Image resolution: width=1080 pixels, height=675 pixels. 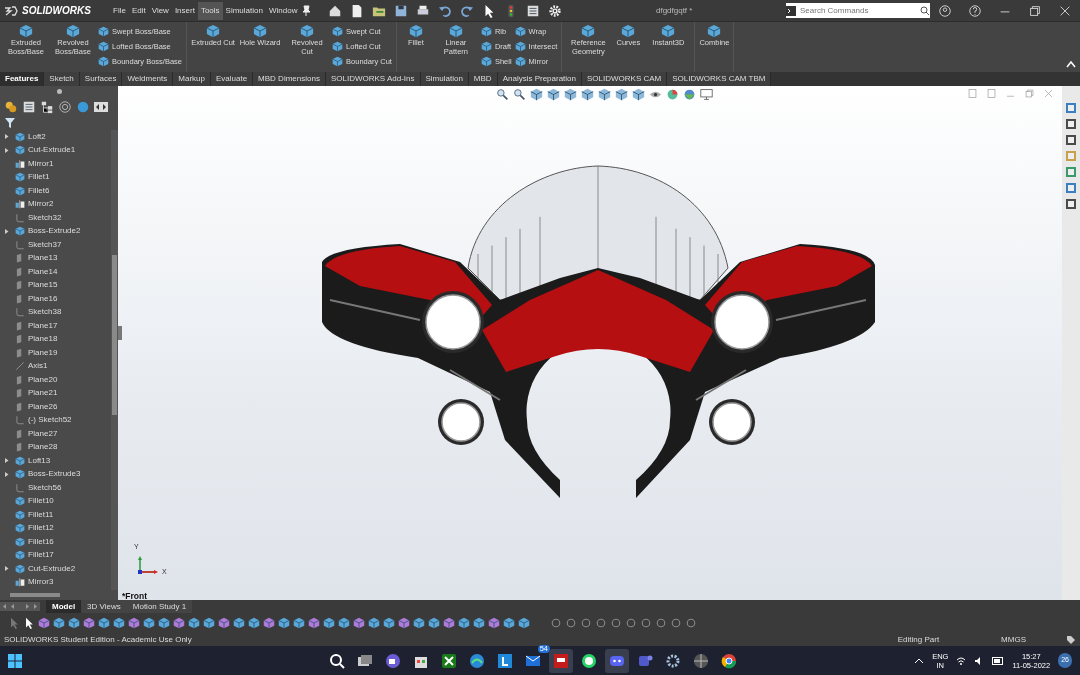 I want to click on start-icon, so click(x=15, y=660).